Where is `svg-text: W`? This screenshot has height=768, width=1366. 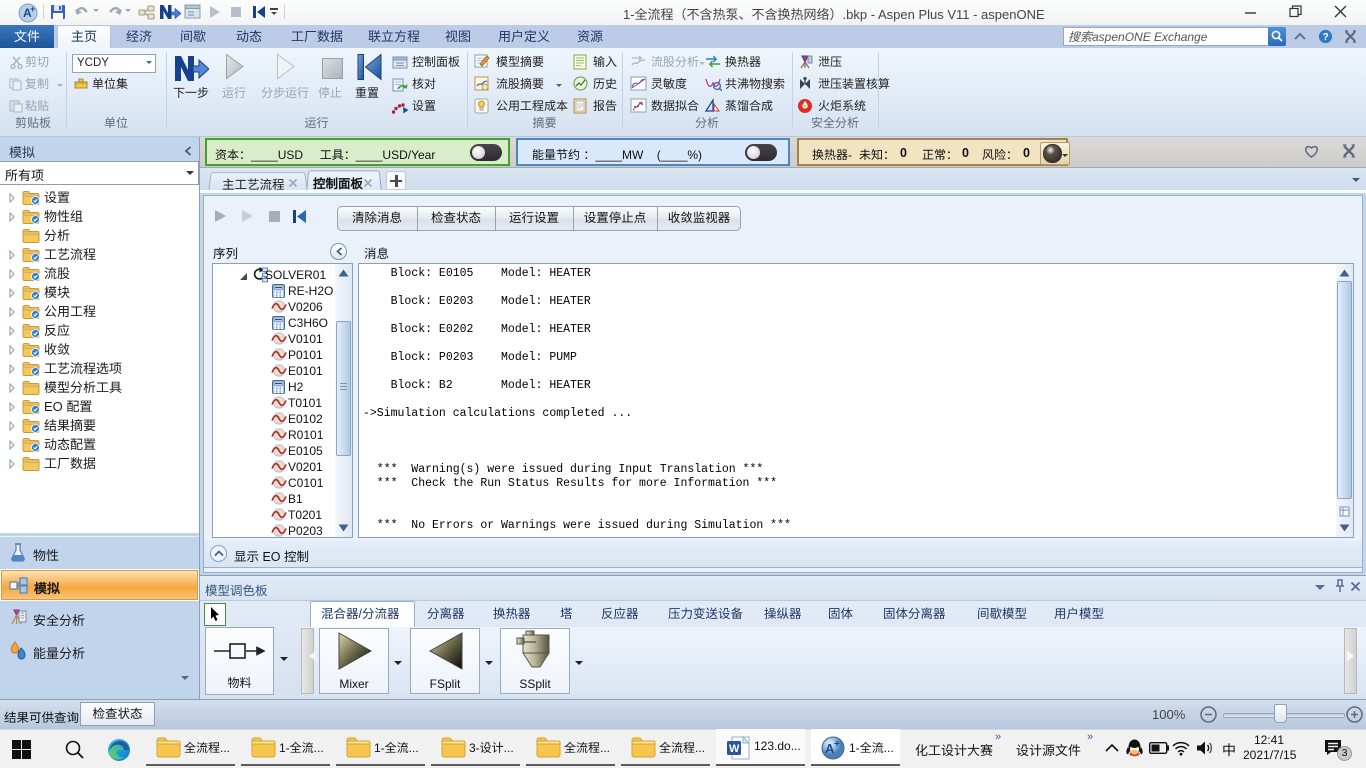 svg-text: W is located at coordinates (734, 749).